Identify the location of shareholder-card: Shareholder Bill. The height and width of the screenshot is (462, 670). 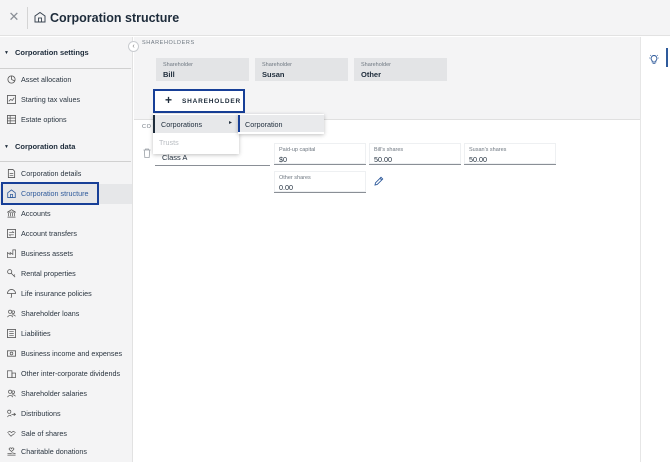
(202, 69).